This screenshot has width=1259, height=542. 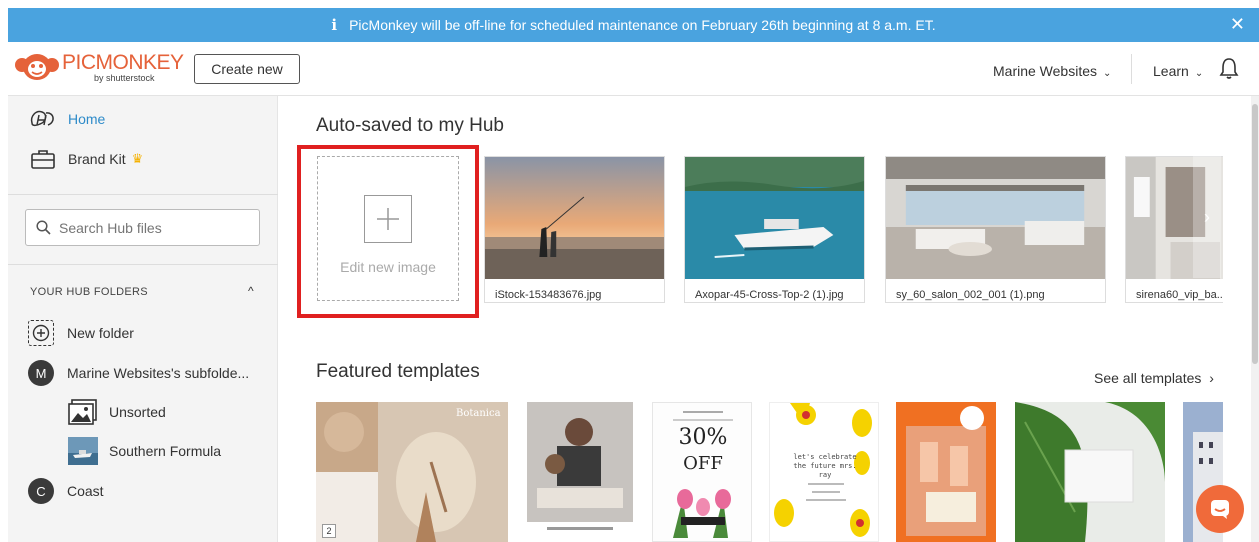 I want to click on page-scrollbar, so click(x=1255, y=319).